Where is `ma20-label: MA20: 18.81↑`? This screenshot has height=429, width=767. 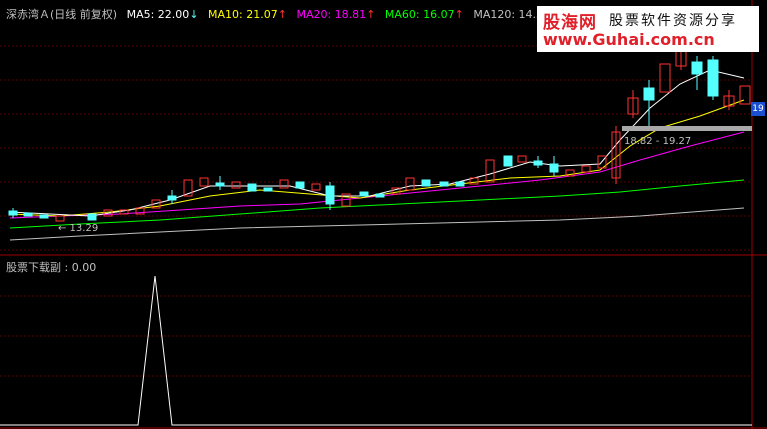
ma20-label: MA20: 18.81↑ is located at coordinates (336, 14).